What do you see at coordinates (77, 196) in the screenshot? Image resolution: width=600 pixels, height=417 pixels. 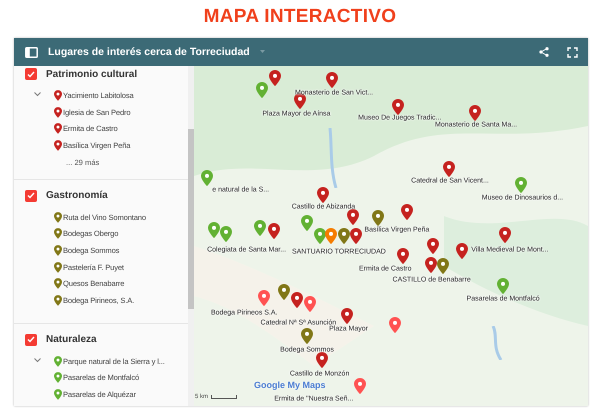 I see `layer-title: Gastronomía` at bounding box center [77, 196].